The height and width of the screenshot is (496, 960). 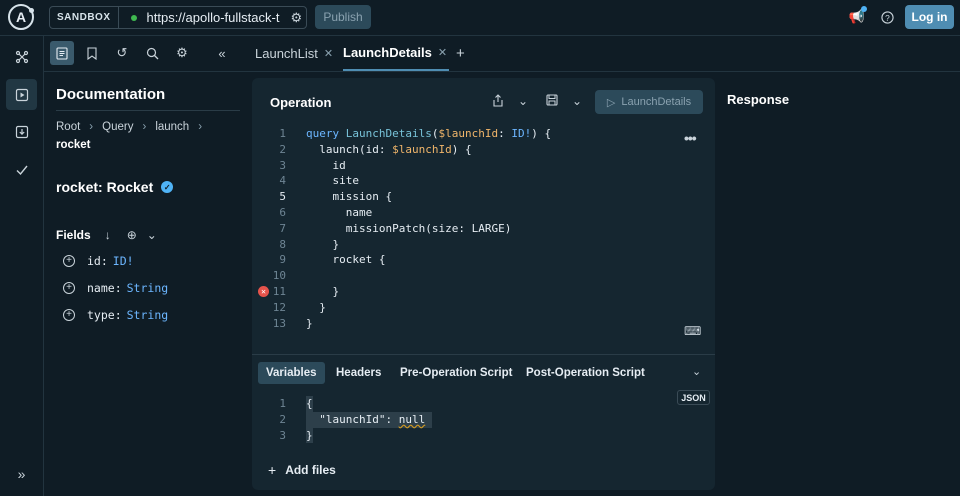 I want to click on code-line: 9 rocket {, so click(x=483, y=260).